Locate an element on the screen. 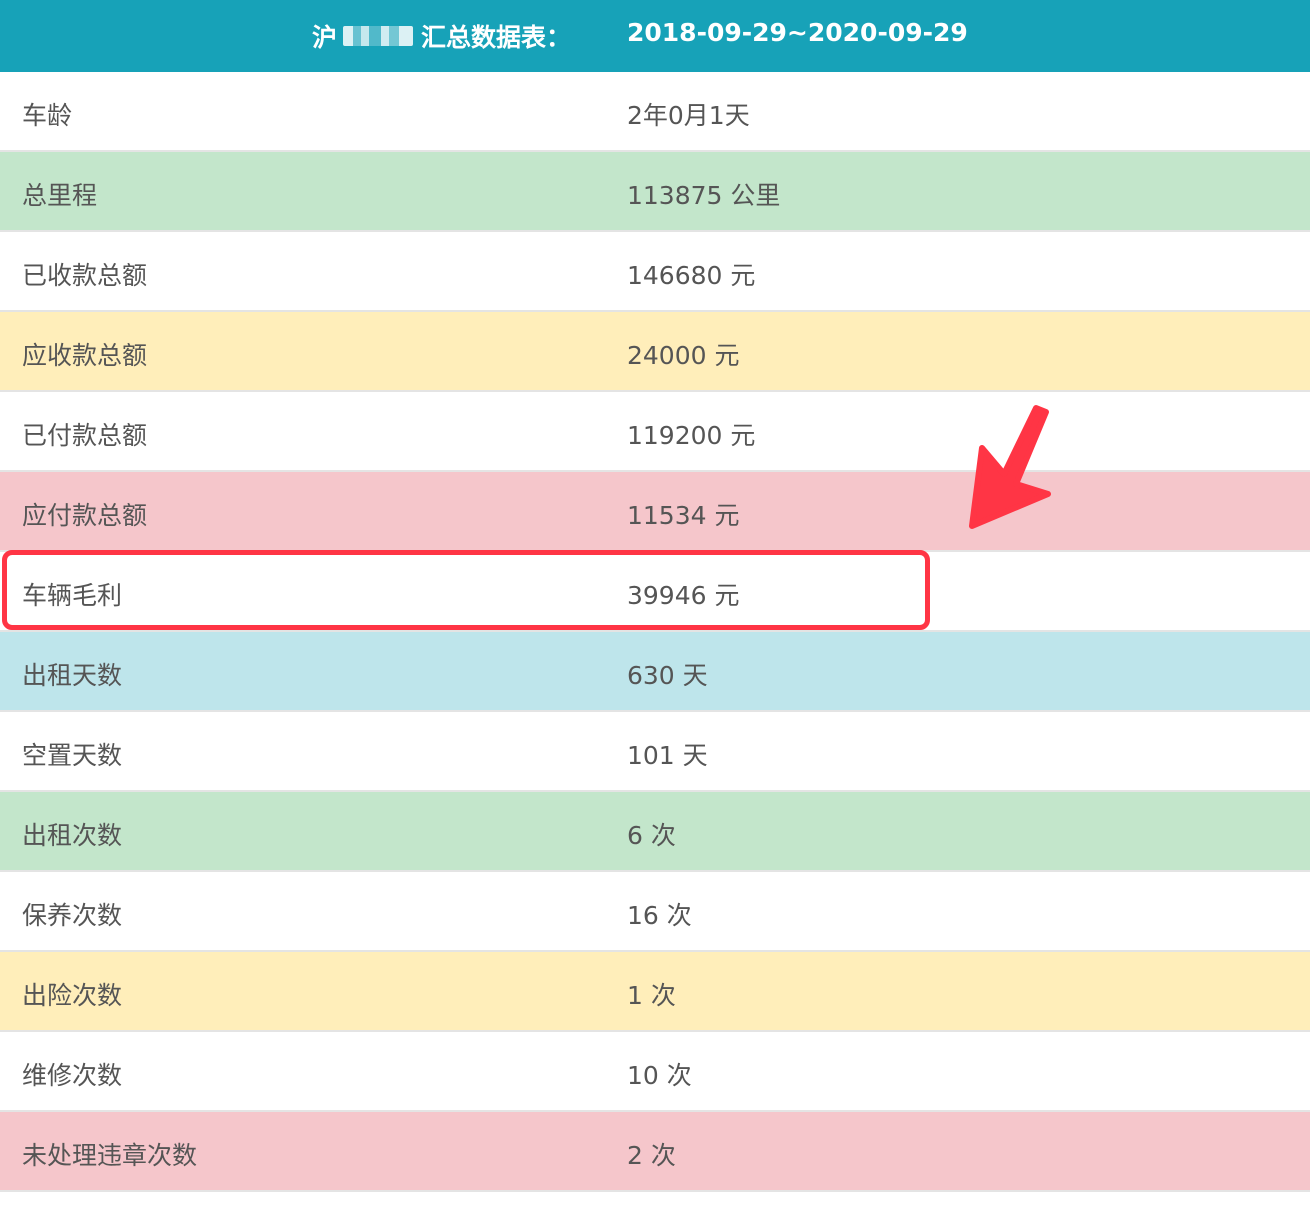 This screenshot has height=1220, width=1310. table-title: 沪 汇总数据表： is located at coordinates (441, 36).